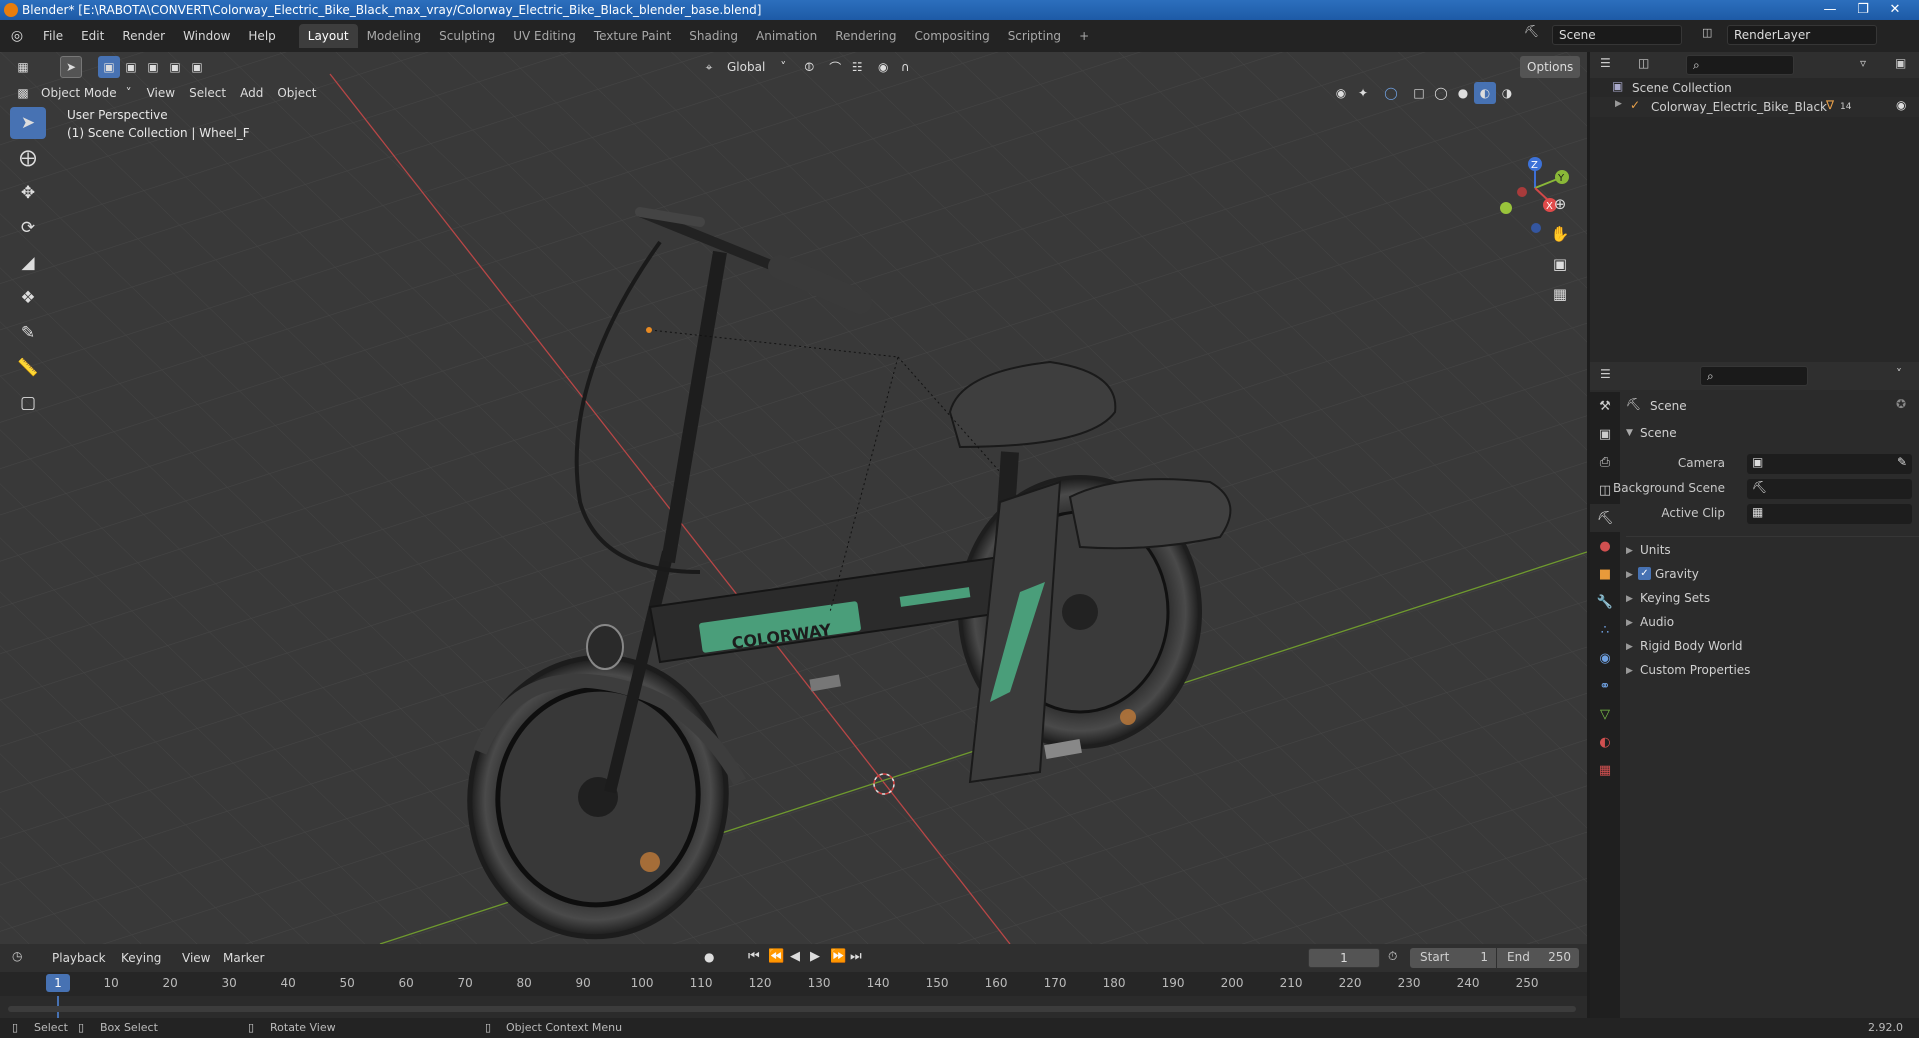 This screenshot has height=1038, width=1919. What do you see at coordinates (1802, 35) in the screenshot?
I see `render-layer-selector: RenderLayer` at bounding box center [1802, 35].